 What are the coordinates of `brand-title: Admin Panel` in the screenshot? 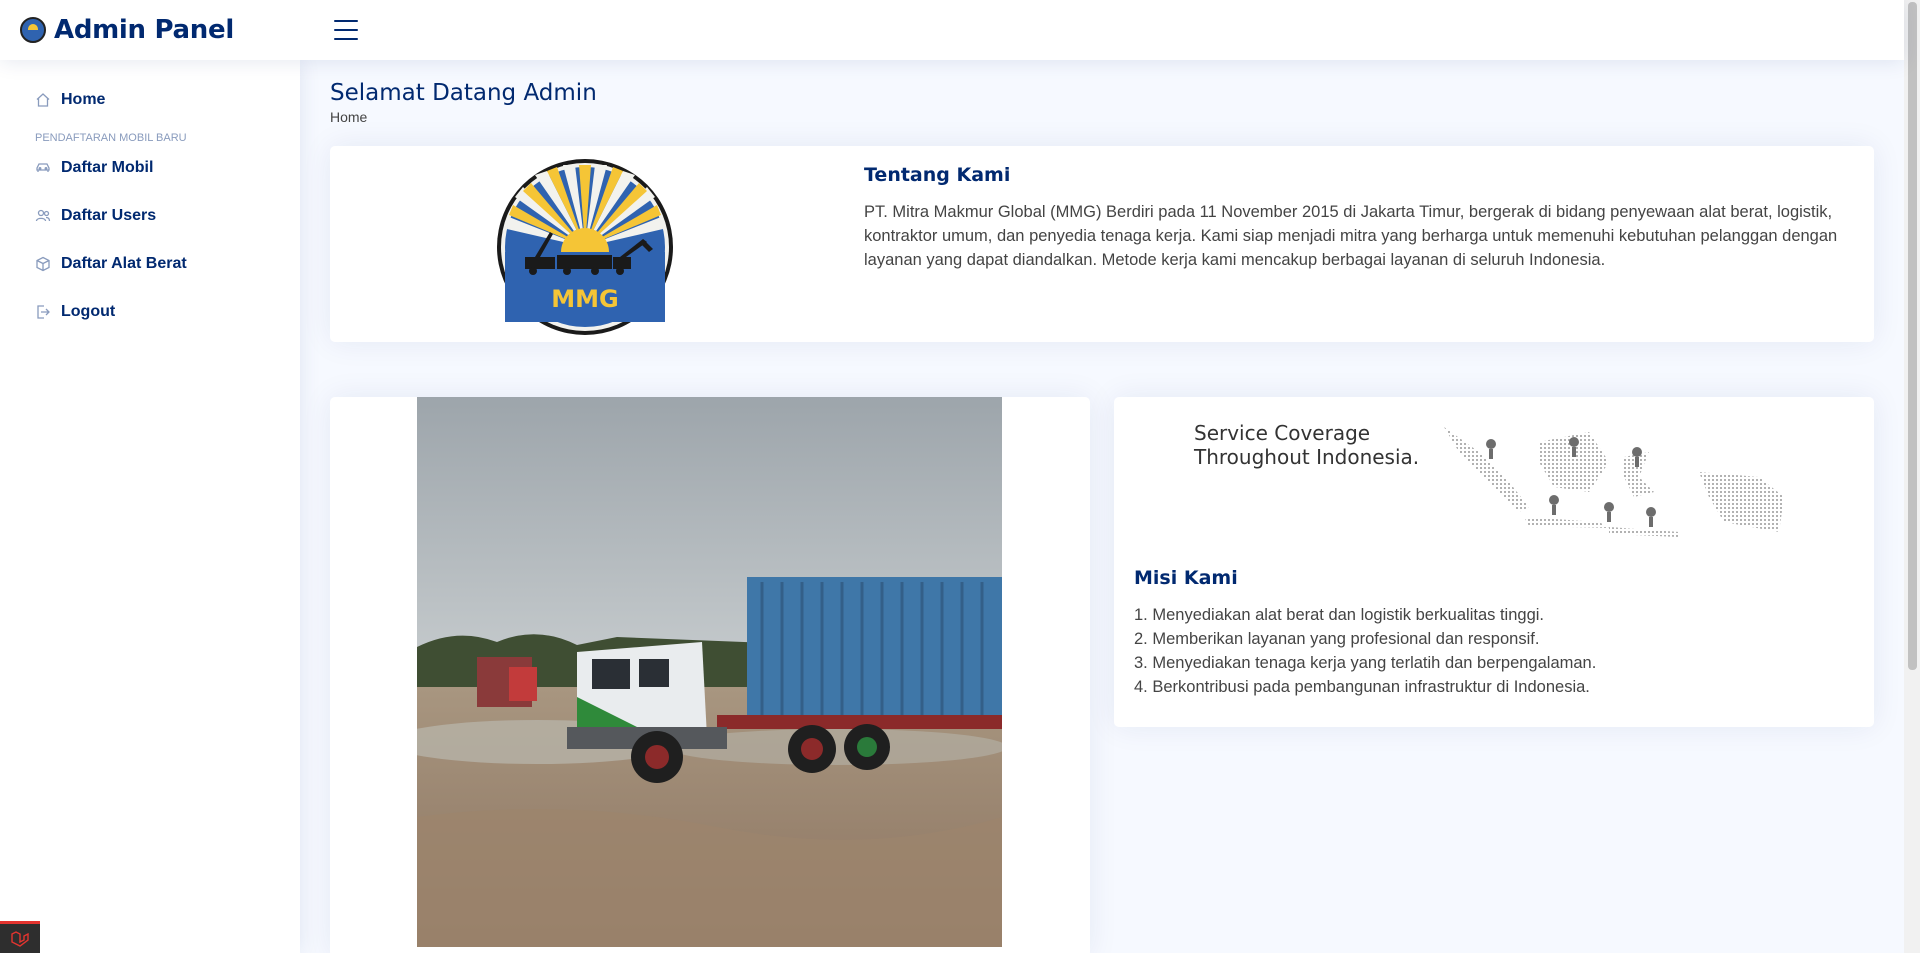 It's located at (144, 30).